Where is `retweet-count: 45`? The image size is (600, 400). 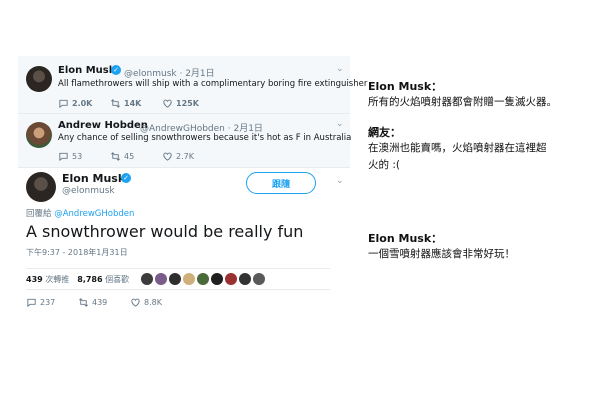 retweet-count: 45 is located at coordinates (129, 156).